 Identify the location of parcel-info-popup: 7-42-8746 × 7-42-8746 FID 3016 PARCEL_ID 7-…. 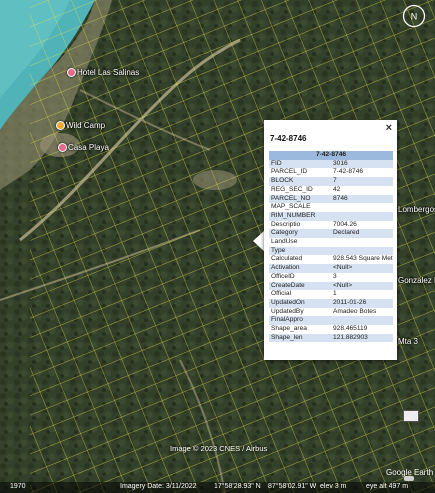
(330, 240).